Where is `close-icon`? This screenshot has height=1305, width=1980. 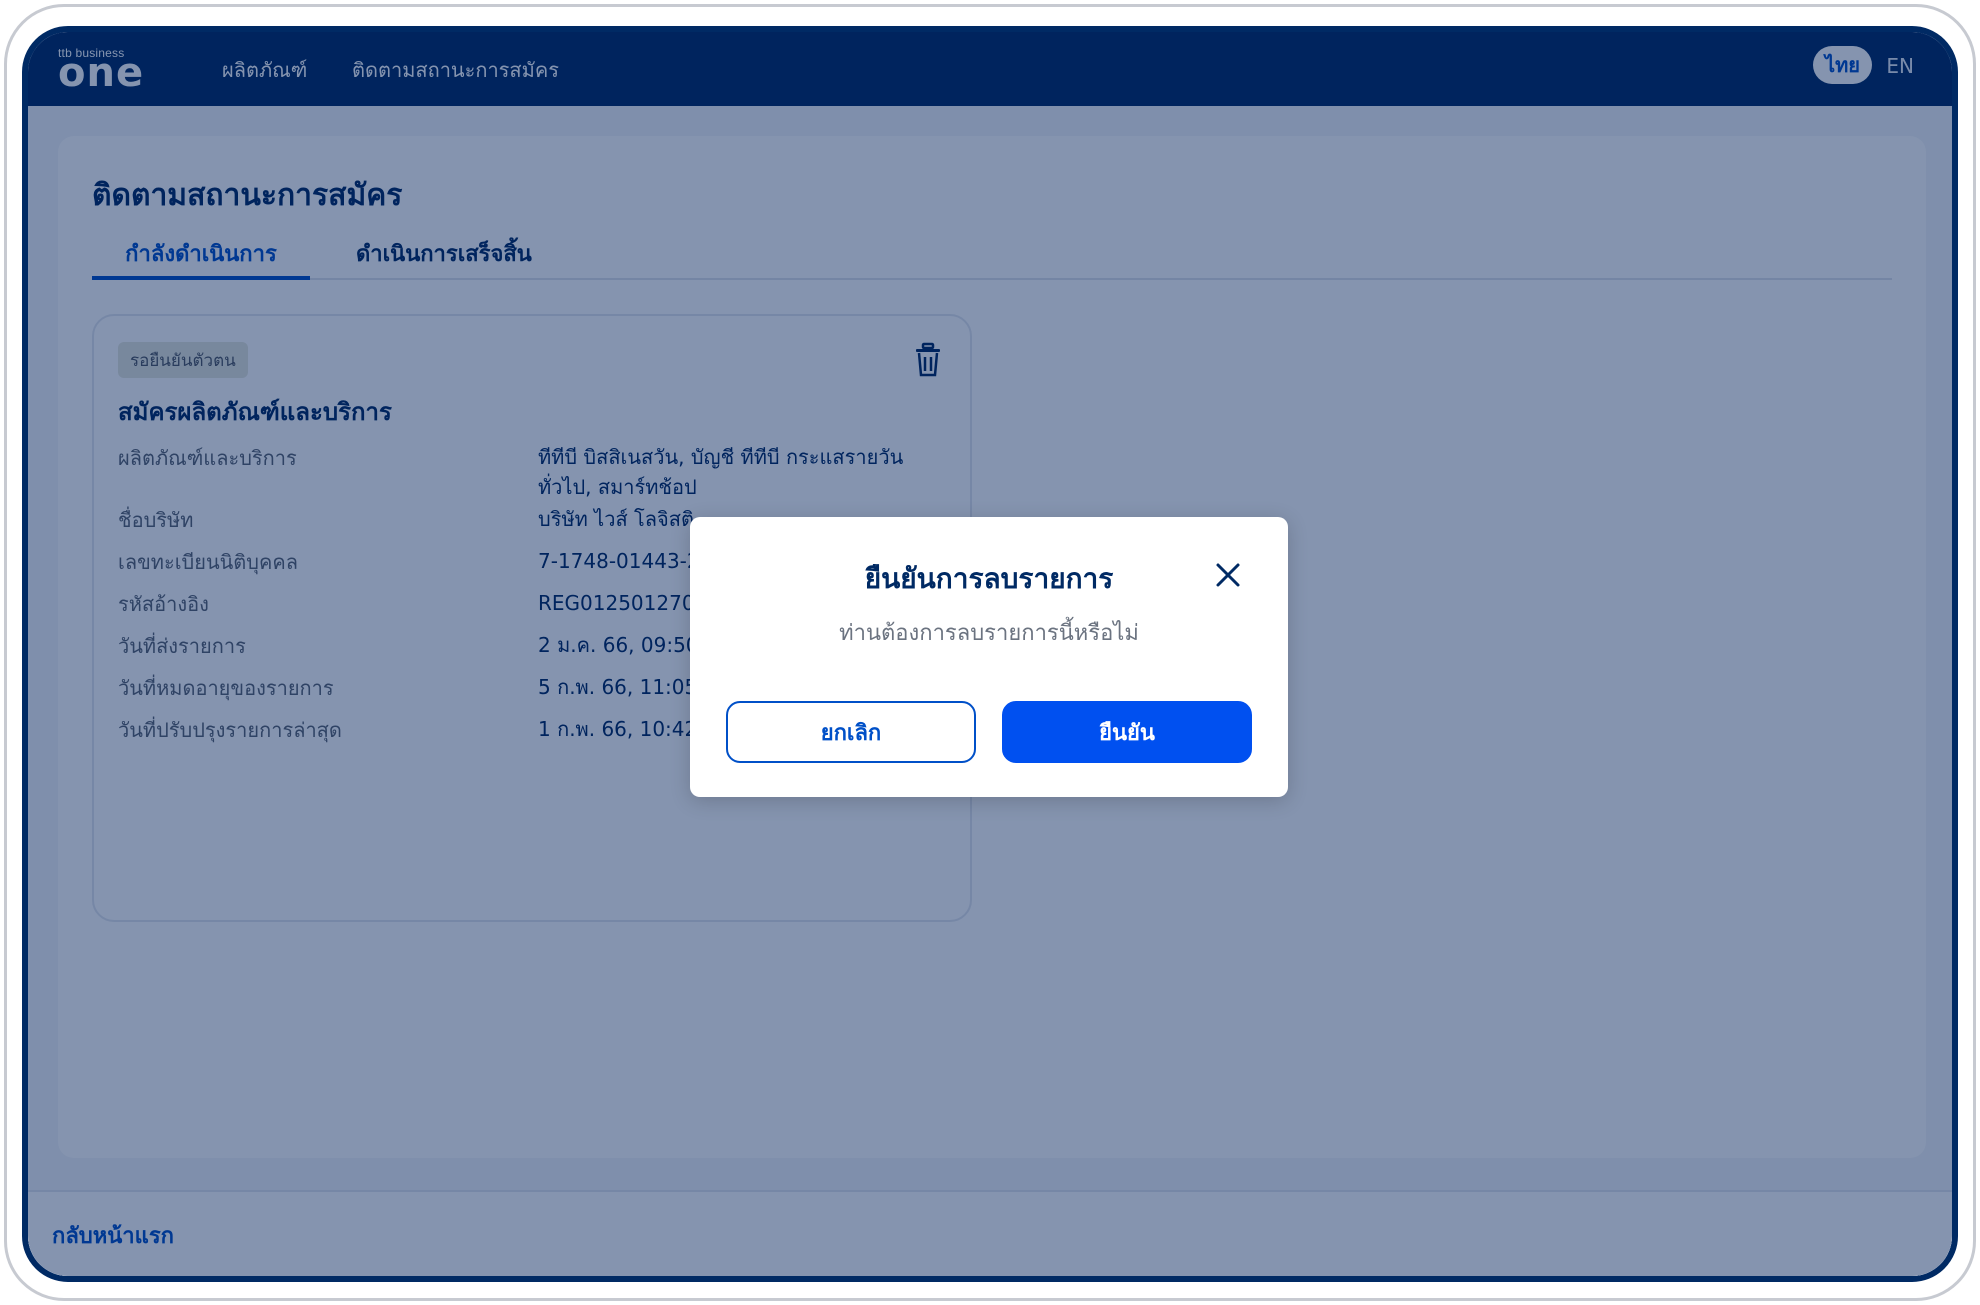 close-icon is located at coordinates (1228, 575).